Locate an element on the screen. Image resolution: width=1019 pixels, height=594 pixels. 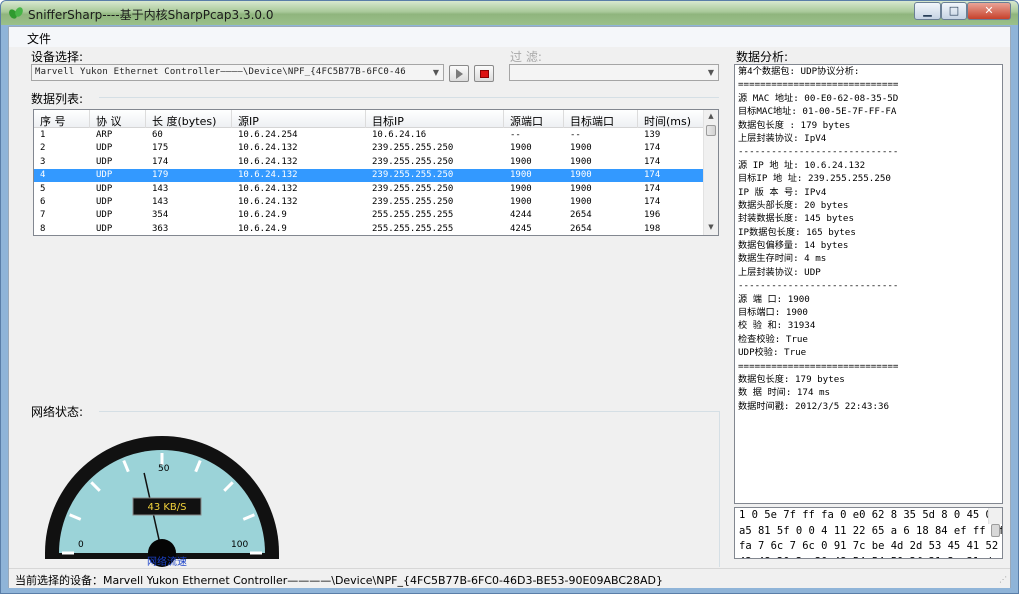
play-icon is located at coordinates (459, 74).